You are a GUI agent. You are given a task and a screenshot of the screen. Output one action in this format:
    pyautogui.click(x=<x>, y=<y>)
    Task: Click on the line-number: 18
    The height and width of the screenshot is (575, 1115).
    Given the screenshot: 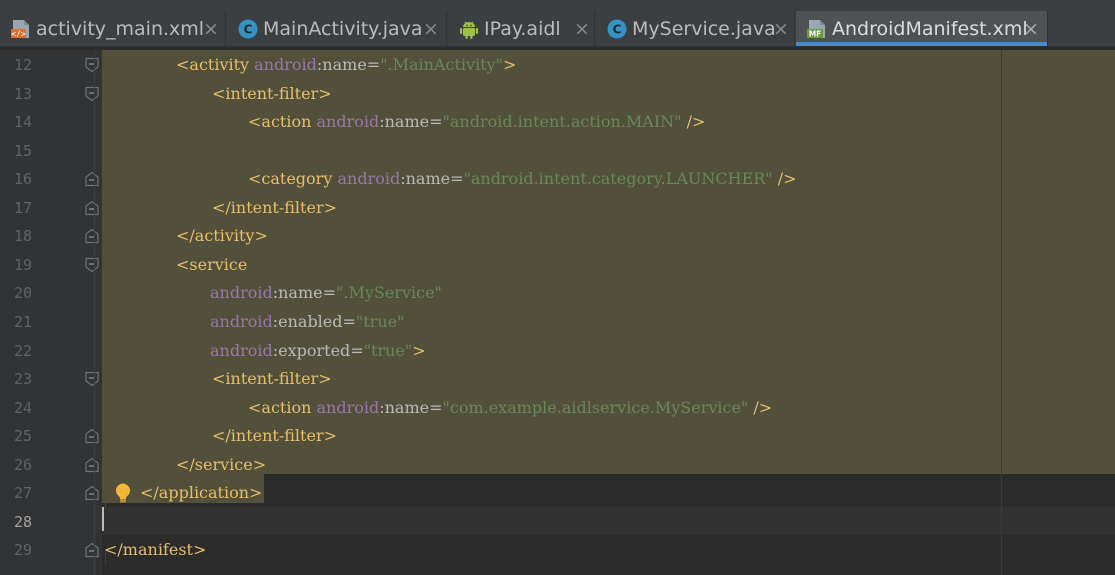 What is the action you would take?
    pyautogui.click(x=22, y=236)
    